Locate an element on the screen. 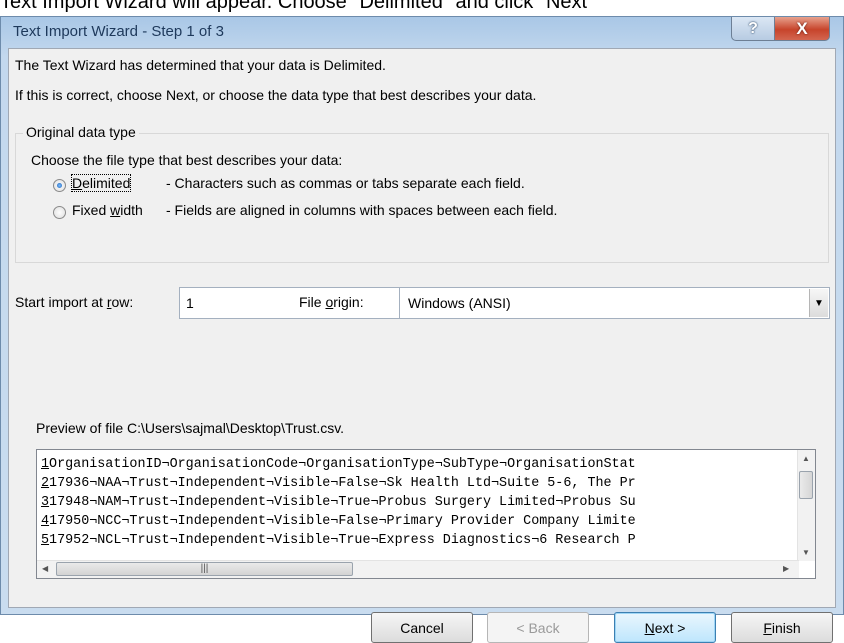 Image resolution: width=844 pixels, height=643 pixels. back-button: < Back is located at coordinates (538, 627).